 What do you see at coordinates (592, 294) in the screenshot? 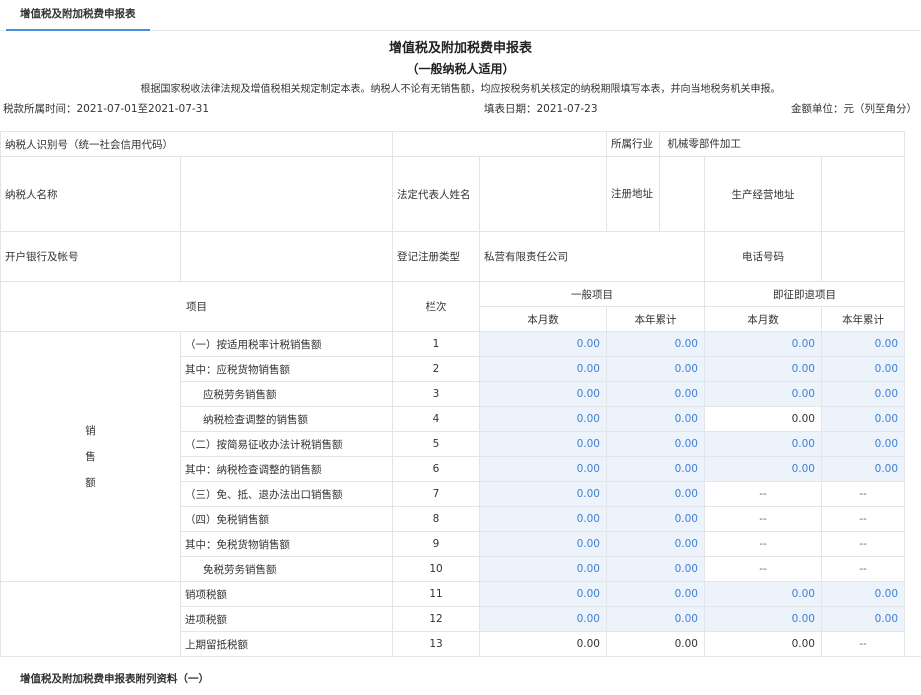
I see `col-header-general: 一般项目` at bounding box center [592, 294].